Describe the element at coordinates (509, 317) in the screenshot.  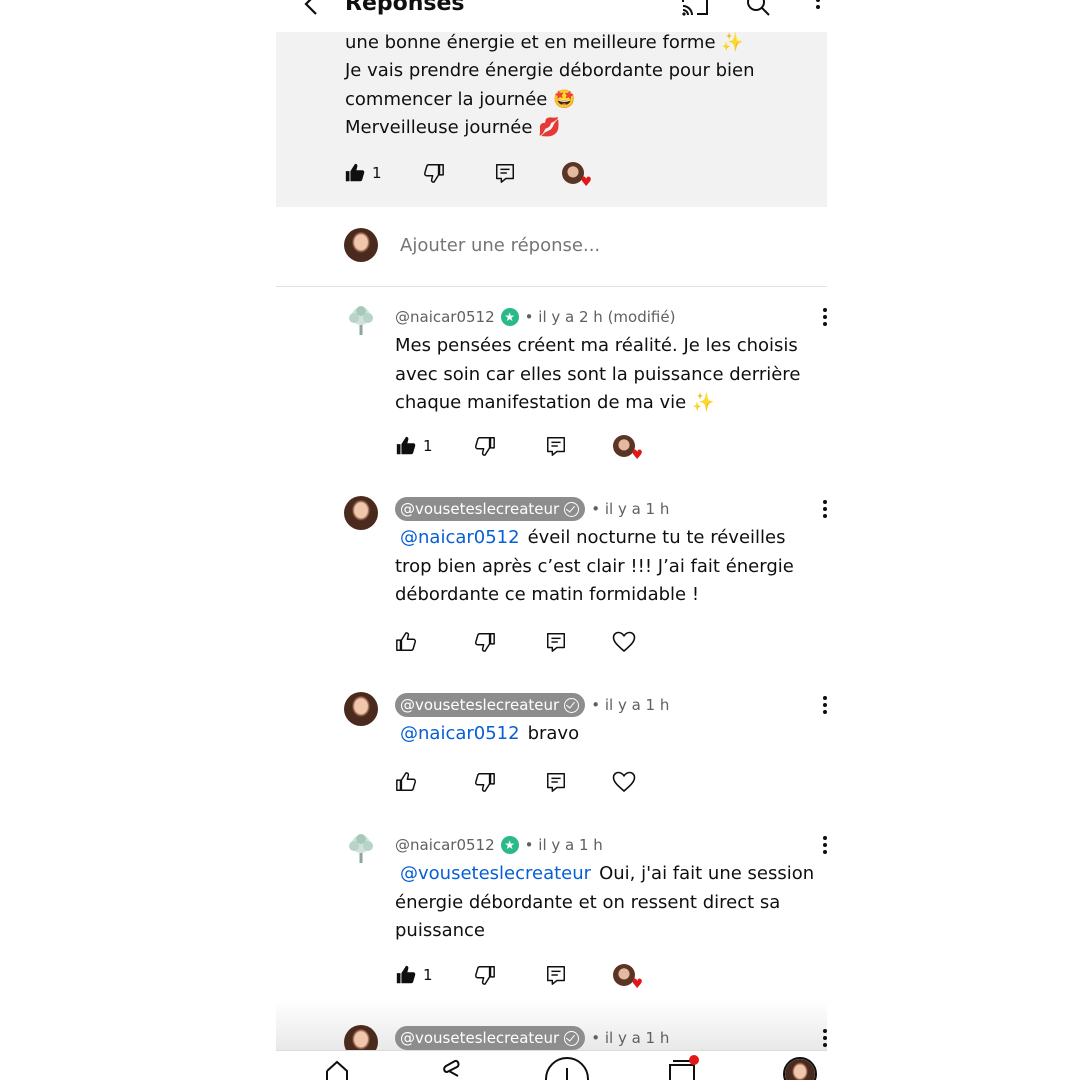
I see `star-badge-icon: ★` at that location.